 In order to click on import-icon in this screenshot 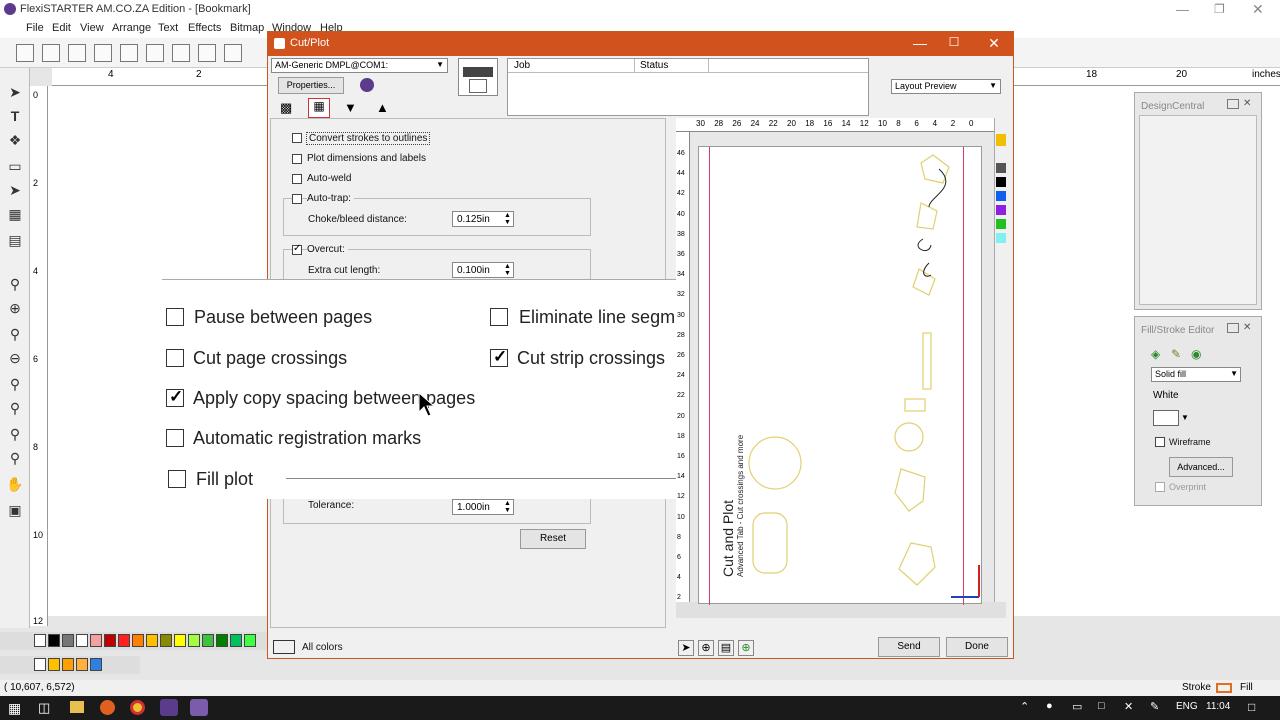, I will do `click(103, 53)`.